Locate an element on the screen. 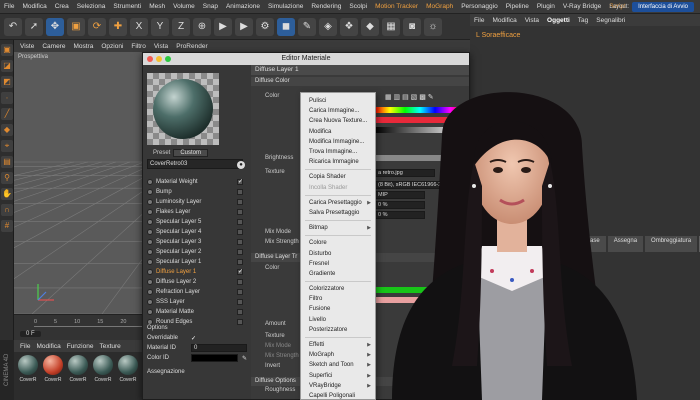  preset-dropdown: Custom is located at coordinates (191, 153).